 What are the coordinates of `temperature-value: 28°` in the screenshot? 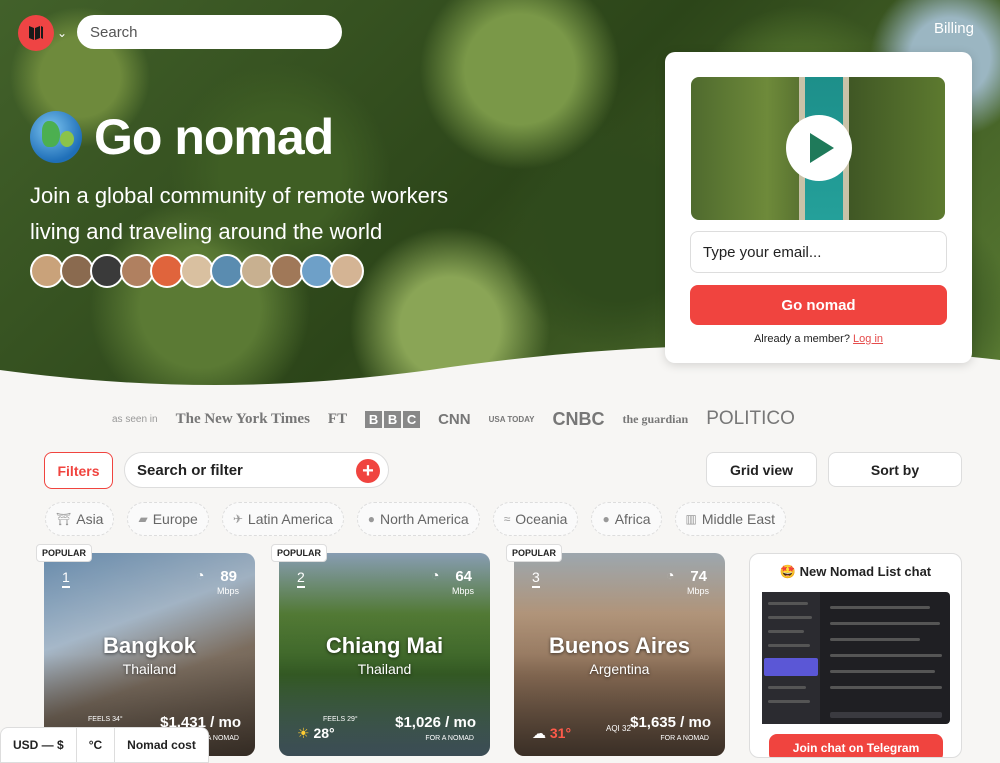 It's located at (324, 733).